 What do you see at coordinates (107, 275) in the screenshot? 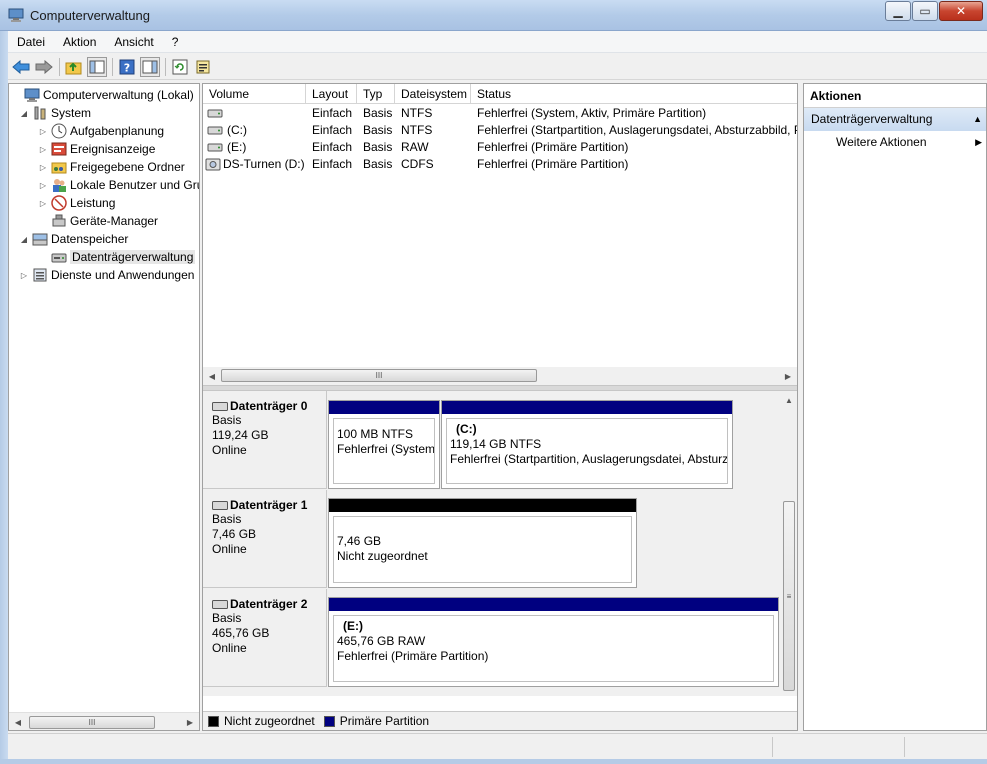
I see `tree-item-services: ▷ Dienste und Anwendungen` at bounding box center [107, 275].